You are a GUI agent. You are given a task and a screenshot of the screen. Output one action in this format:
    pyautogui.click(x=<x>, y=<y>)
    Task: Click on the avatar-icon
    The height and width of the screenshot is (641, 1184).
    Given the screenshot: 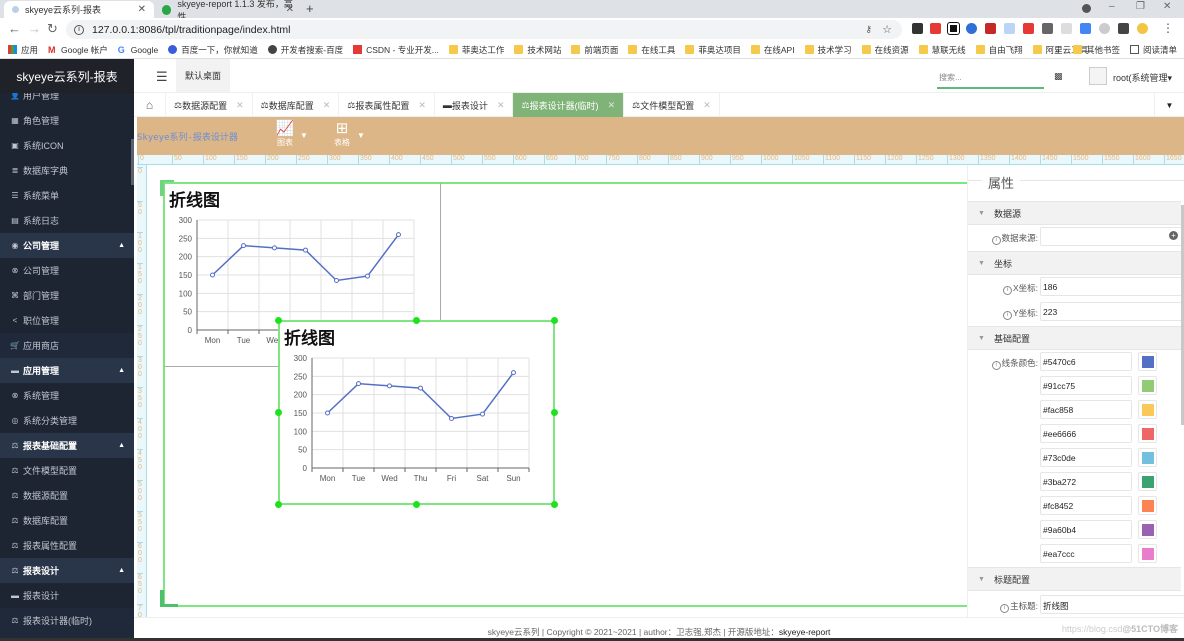 What is the action you would take?
    pyautogui.click(x=1142, y=28)
    